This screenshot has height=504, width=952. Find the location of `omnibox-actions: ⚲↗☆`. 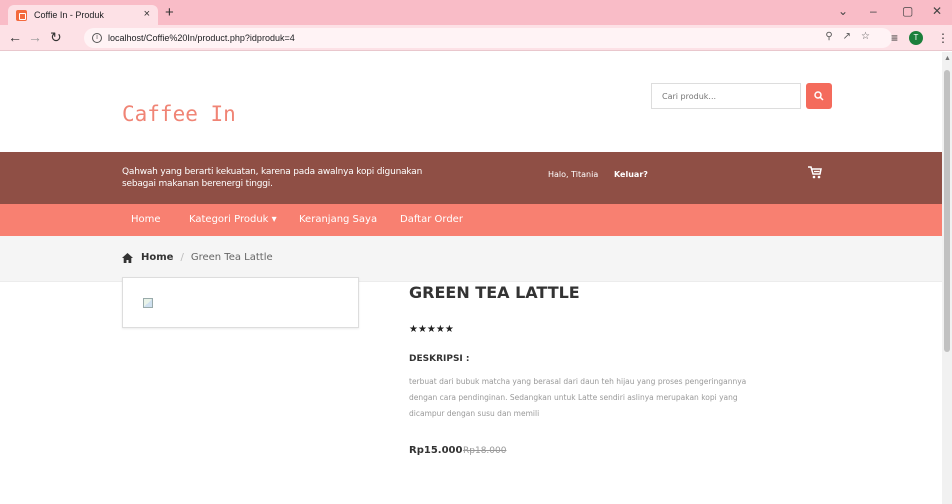

omnibox-actions: ⚲↗☆ is located at coordinates (852, 36).